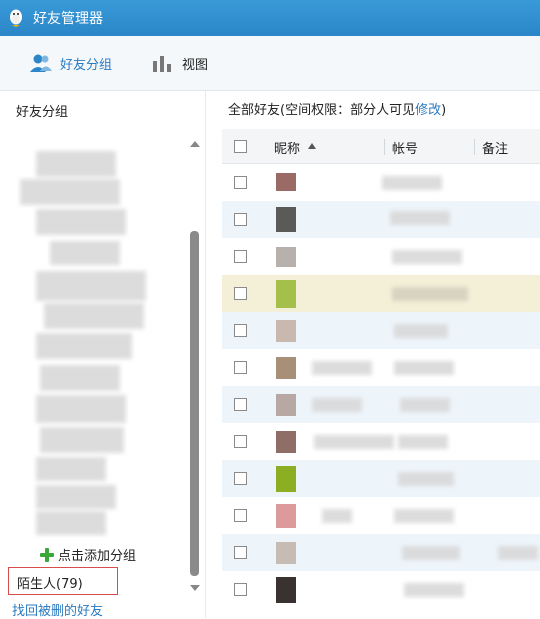  What do you see at coordinates (180, 63) in the screenshot?
I see `tab-view: 视图` at bounding box center [180, 63].